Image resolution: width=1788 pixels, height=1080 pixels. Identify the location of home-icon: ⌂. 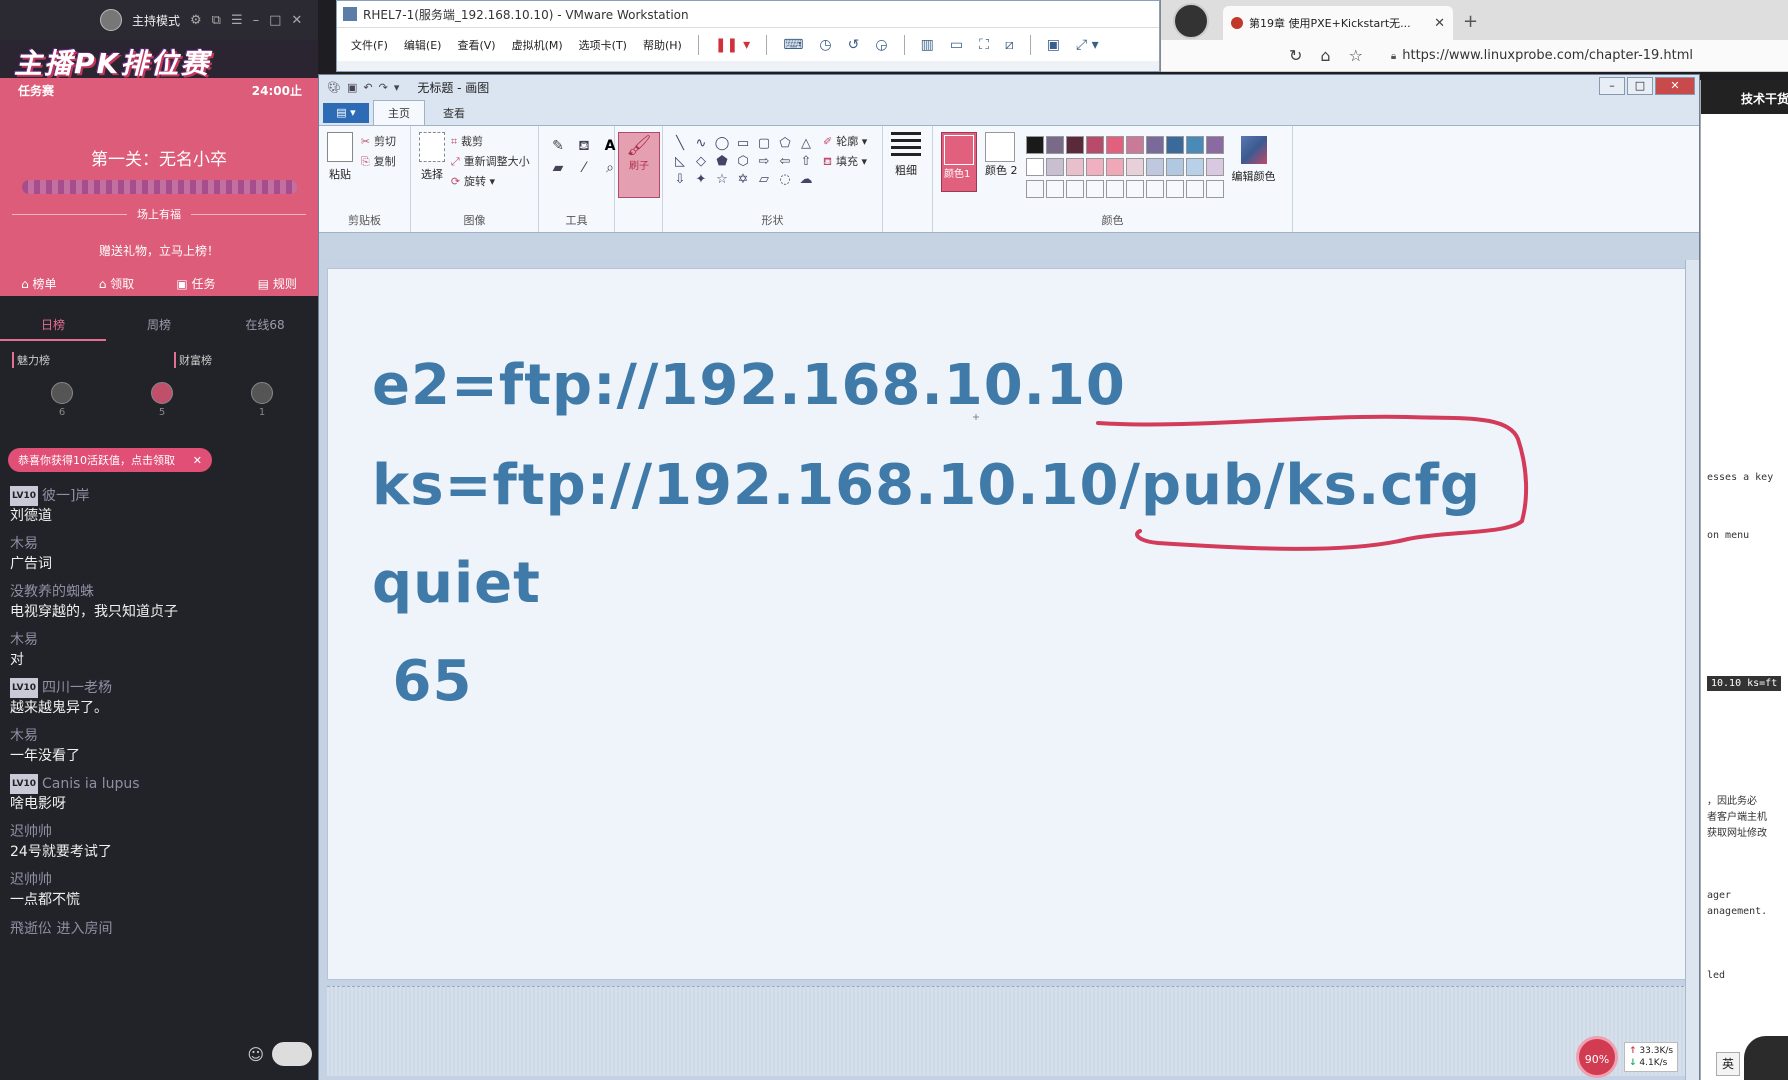
(1325, 55).